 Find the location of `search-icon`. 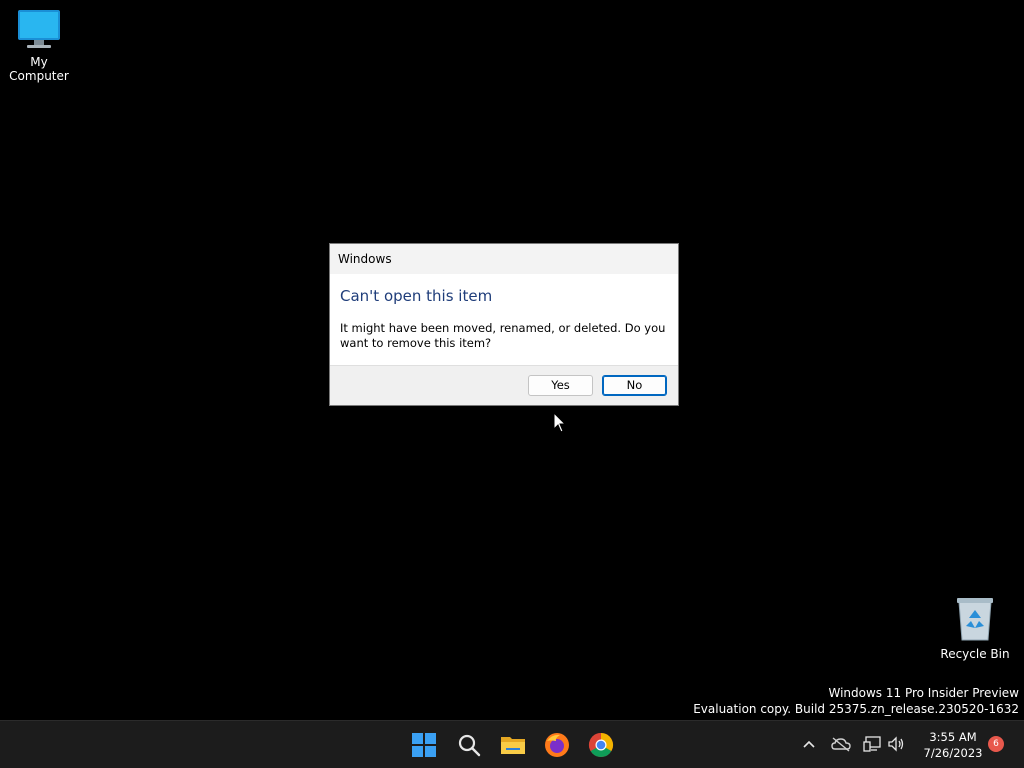

search-icon is located at coordinates (469, 745).